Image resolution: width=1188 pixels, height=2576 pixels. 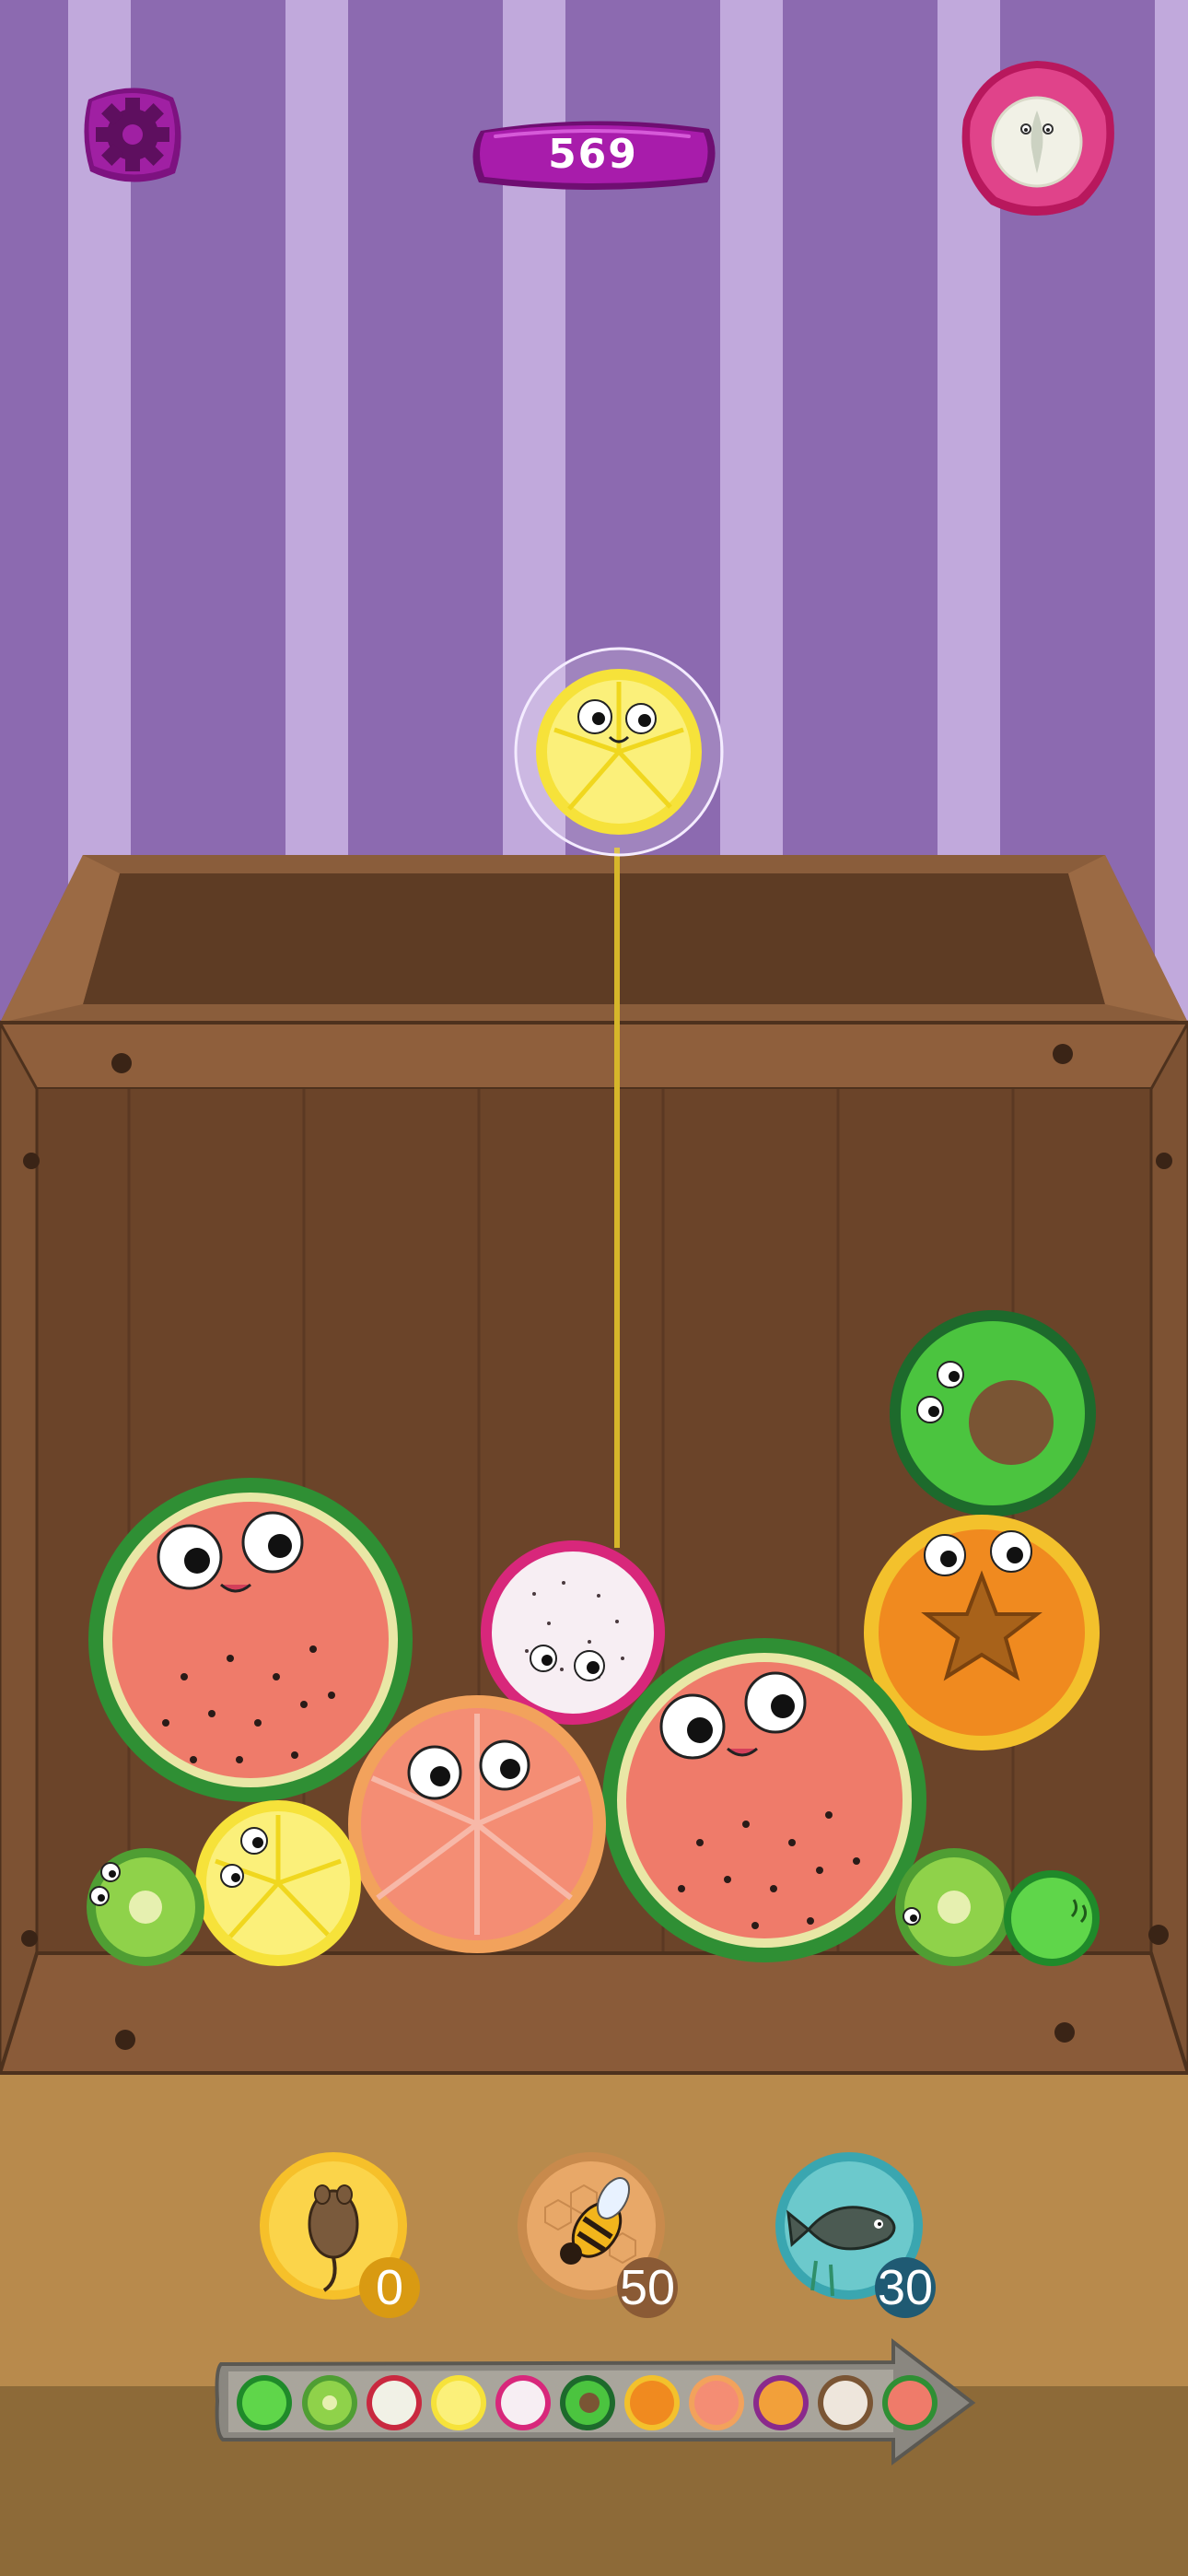 I want to click on chain-apple, so click(x=394, y=2402).